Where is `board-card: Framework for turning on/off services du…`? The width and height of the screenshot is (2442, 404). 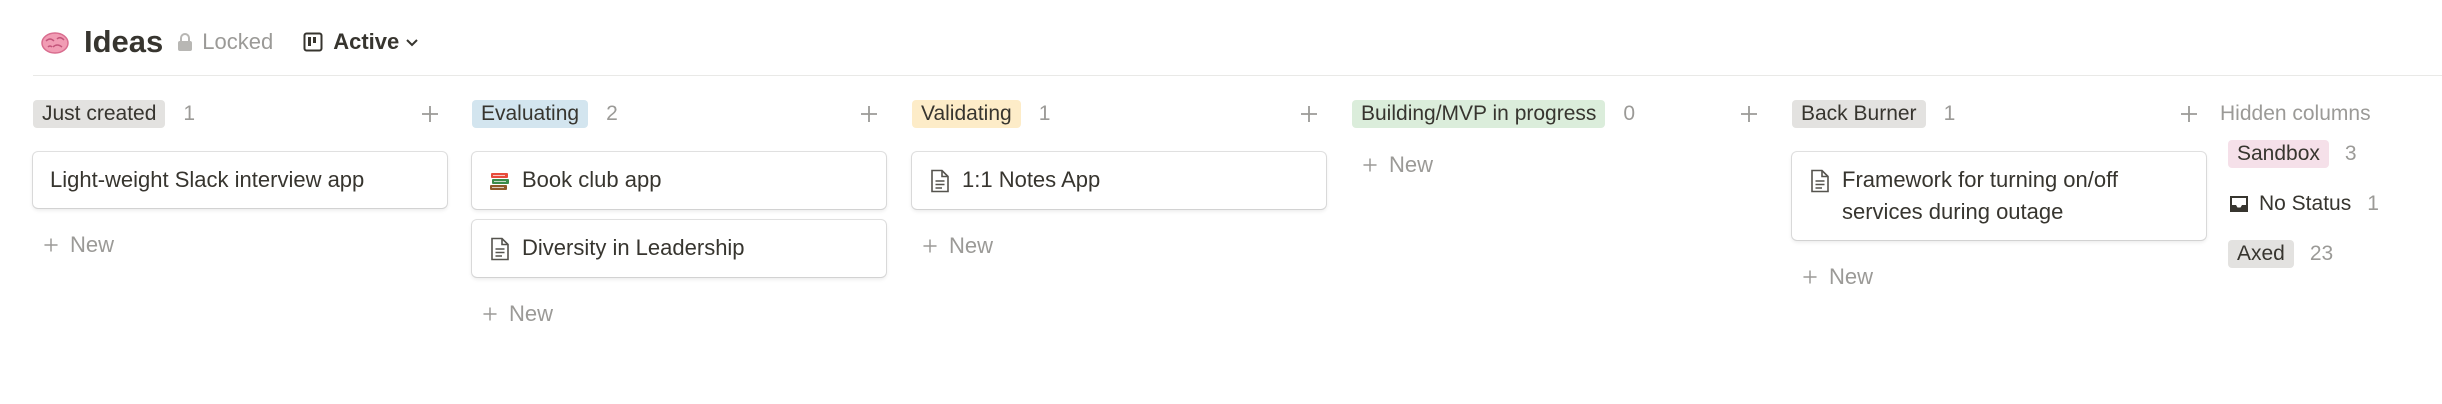
board-card: Framework for turning on/off services du… is located at coordinates (1999, 196).